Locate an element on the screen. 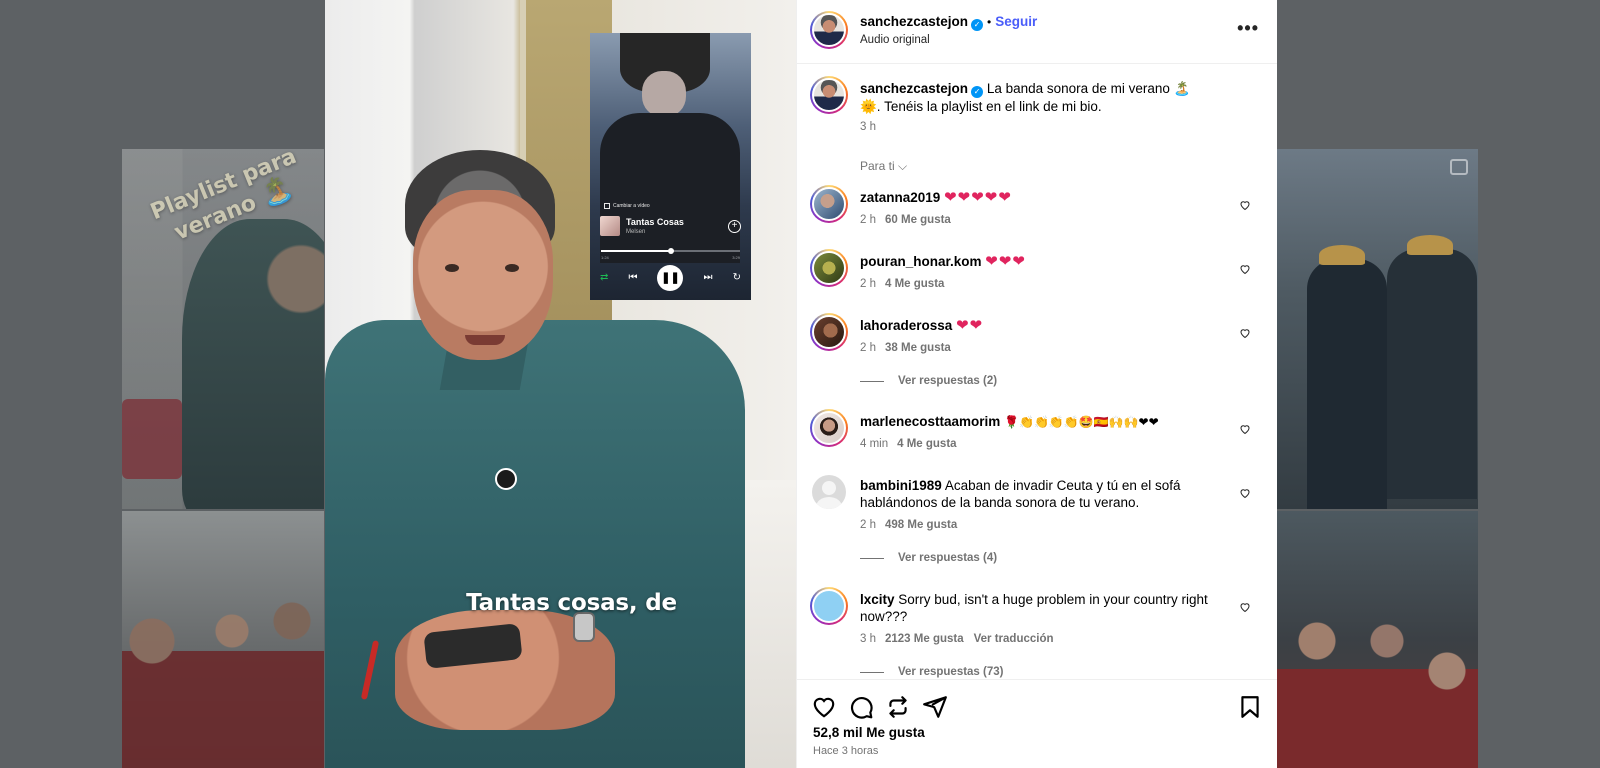 The height and width of the screenshot is (768, 1600). for-you-filter: Para ti ⌵ is located at coordinates (883, 166).